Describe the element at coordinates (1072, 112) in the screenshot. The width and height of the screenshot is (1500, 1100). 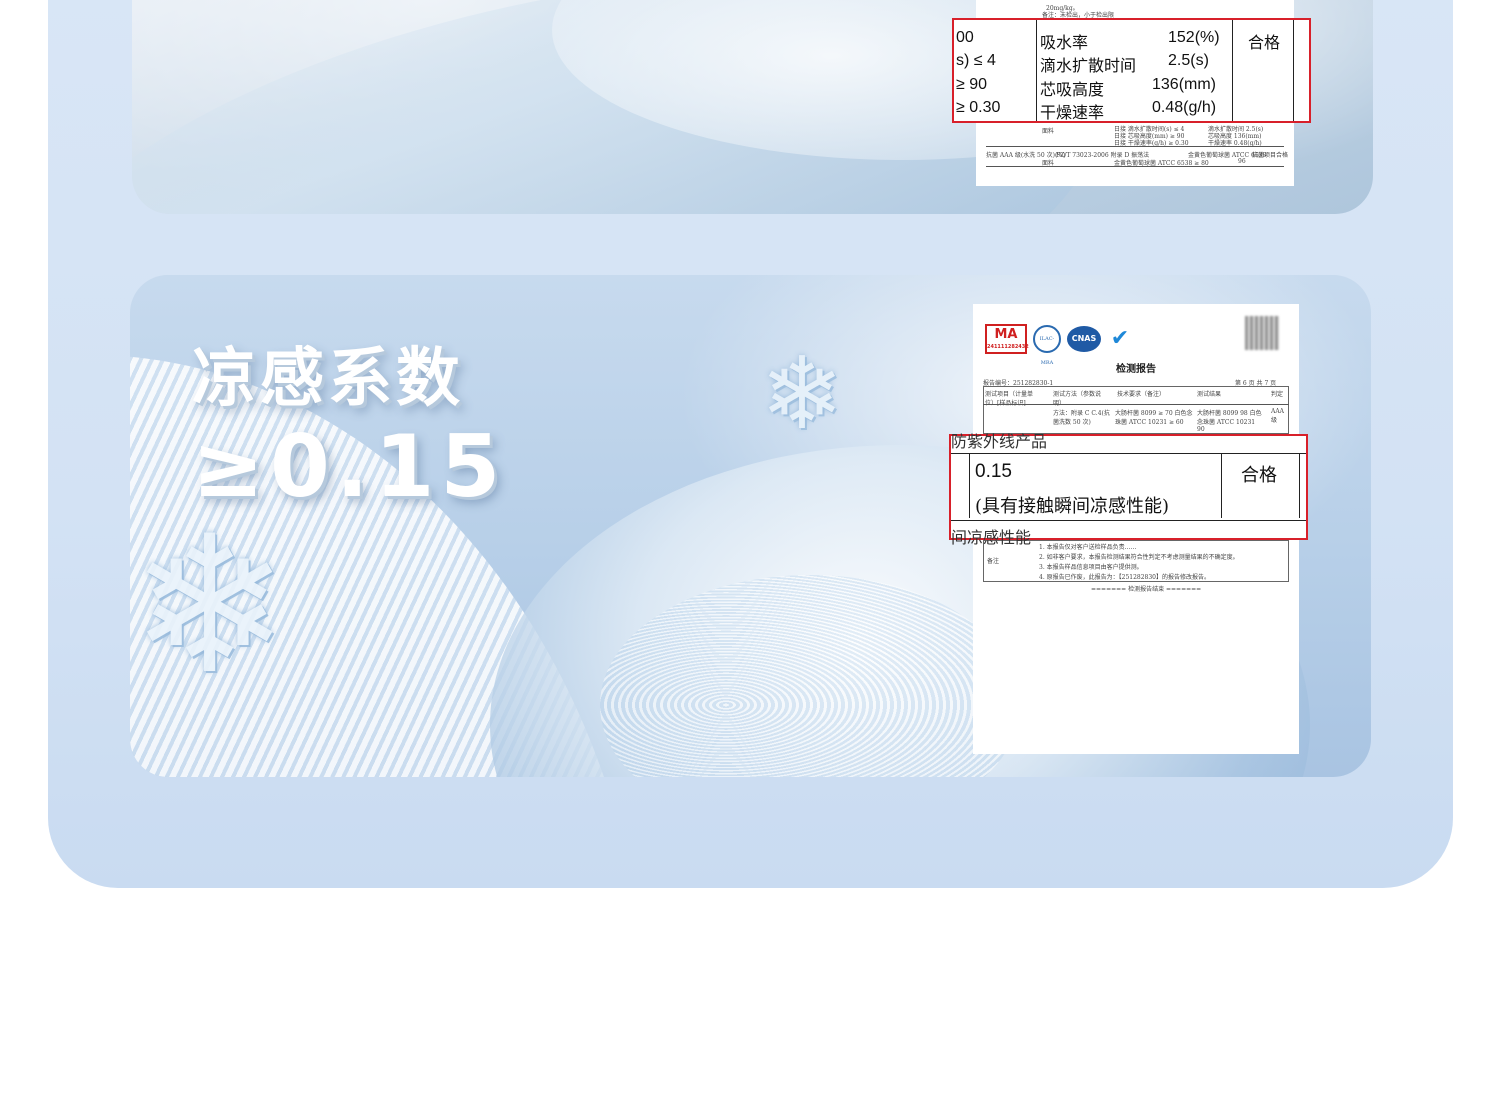
I see `item-cell: 干燥速率` at that location.